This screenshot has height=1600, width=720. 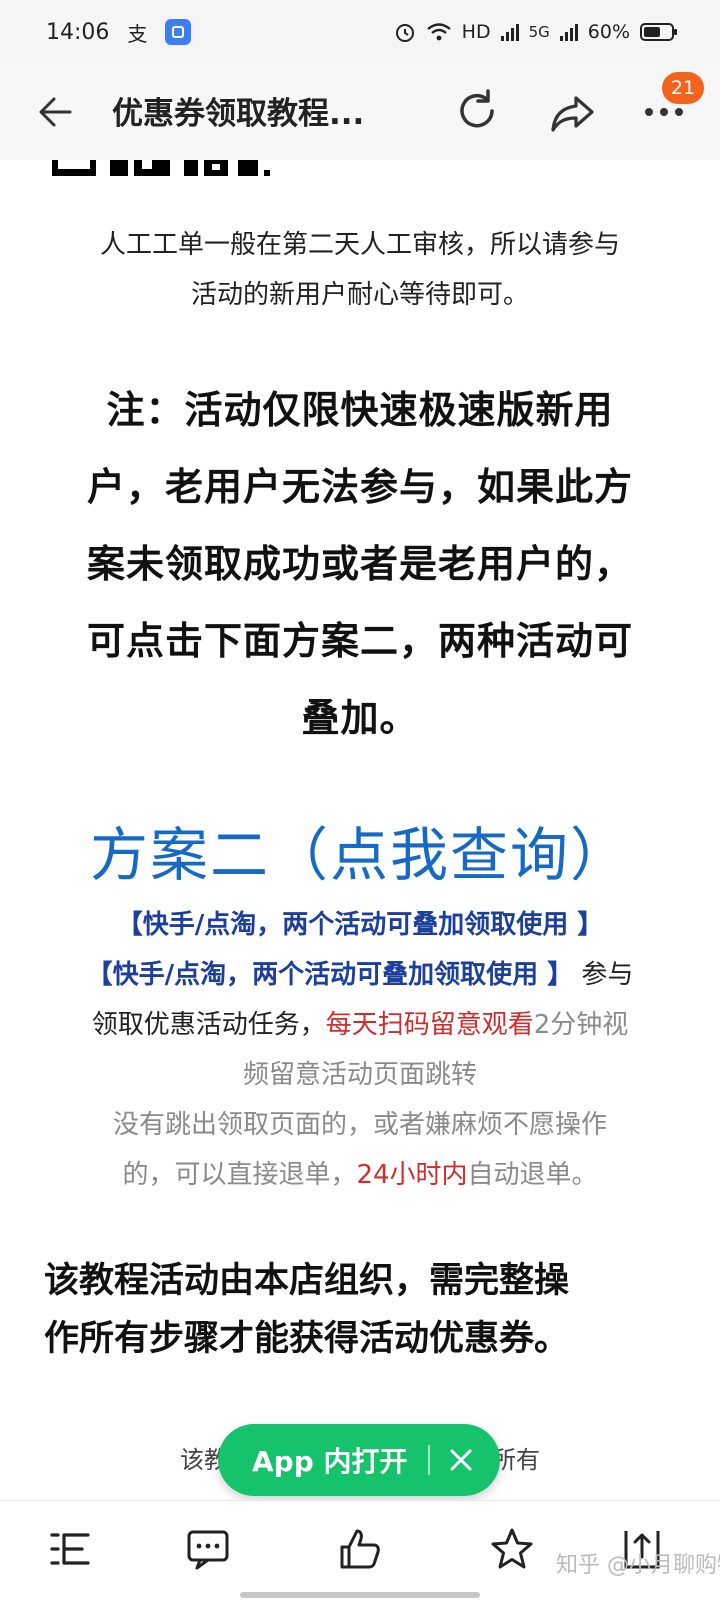 I want to click on review-paragraph: 人工工单一般在第二天人工审核，所以请参与 活动的新用户耐心等待即可。, so click(x=360, y=270).